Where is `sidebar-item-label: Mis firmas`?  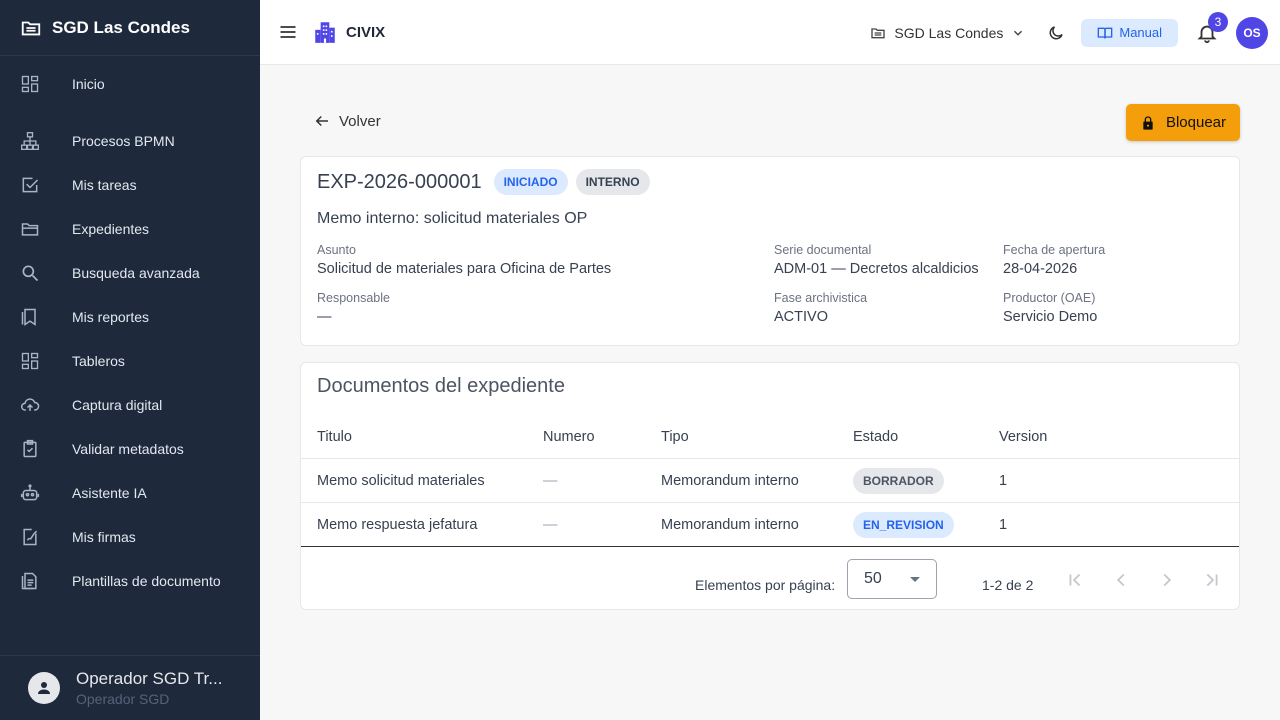 sidebar-item-label: Mis firmas is located at coordinates (104, 537).